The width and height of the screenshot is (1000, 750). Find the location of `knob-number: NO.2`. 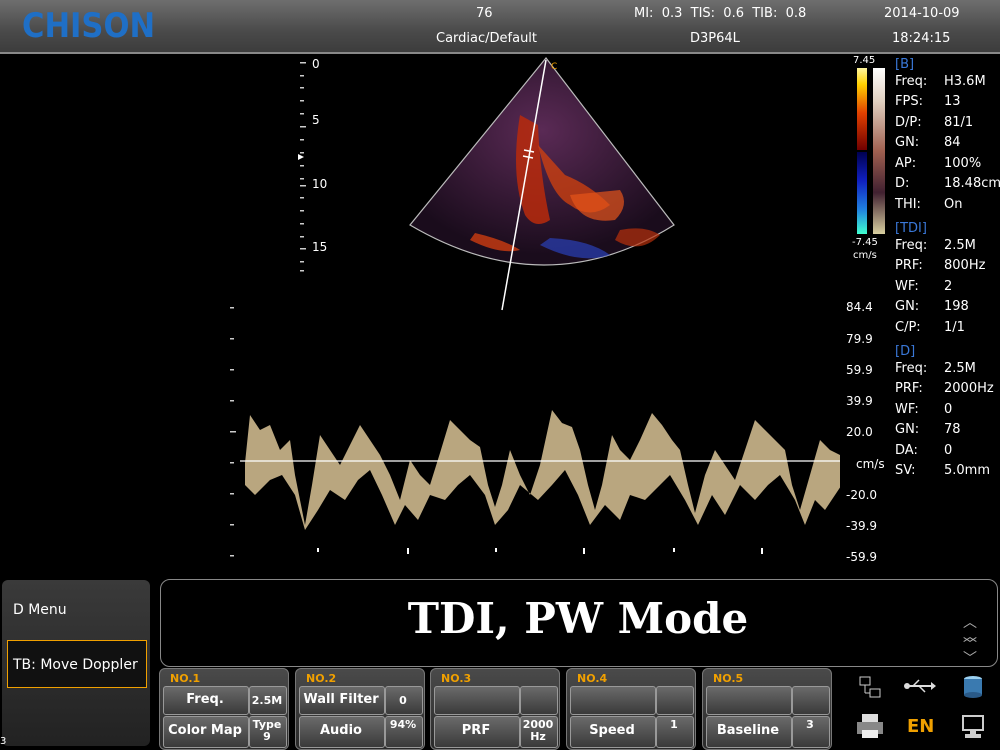

knob-number: NO.2 is located at coordinates (321, 678).